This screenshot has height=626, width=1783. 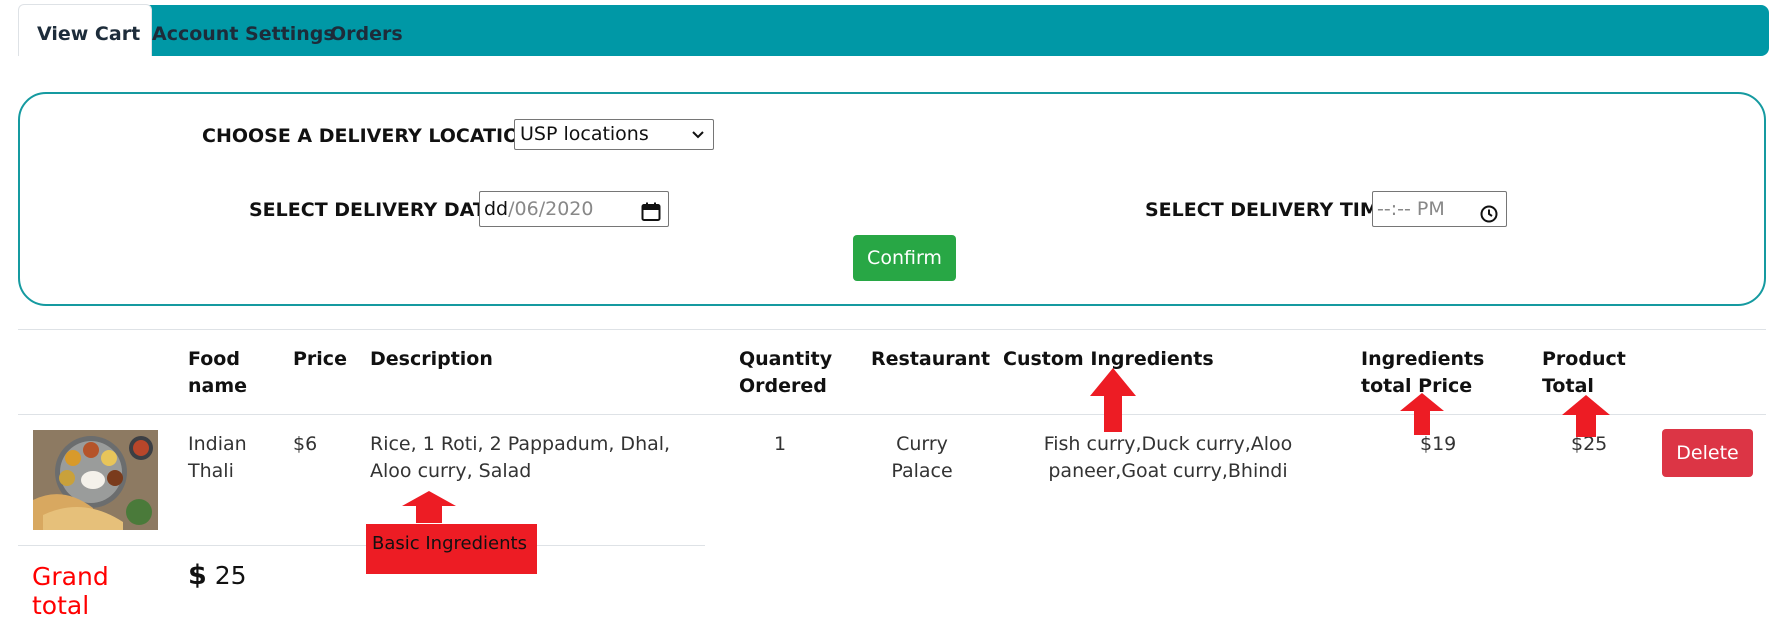 I want to click on date-label: SELECT DELIVERY DATE:, so click(x=378, y=210).